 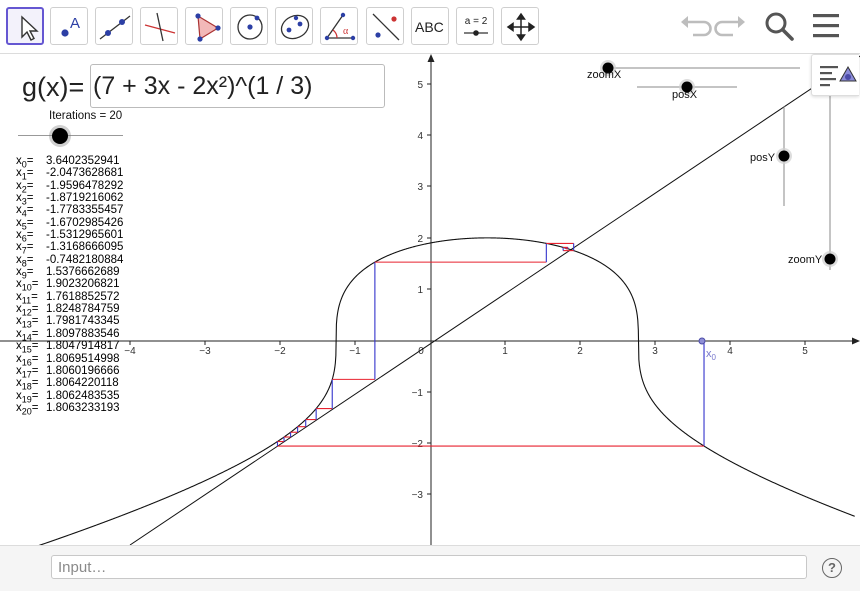 What do you see at coordinates (75, 23) in the screenshot?
I see `point-tool-label: A` at bounding box center [75, 23].